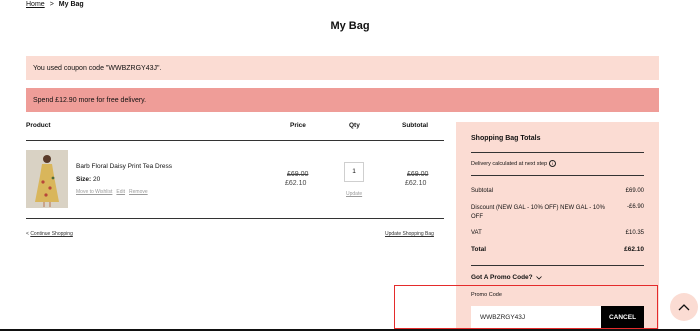 The height and width of the screenshot is (331, 700). Describe the element at coordinates (94, 192) in the screenshot. I see `move-to-wishlist-link: Move to Wishlist` at that location.